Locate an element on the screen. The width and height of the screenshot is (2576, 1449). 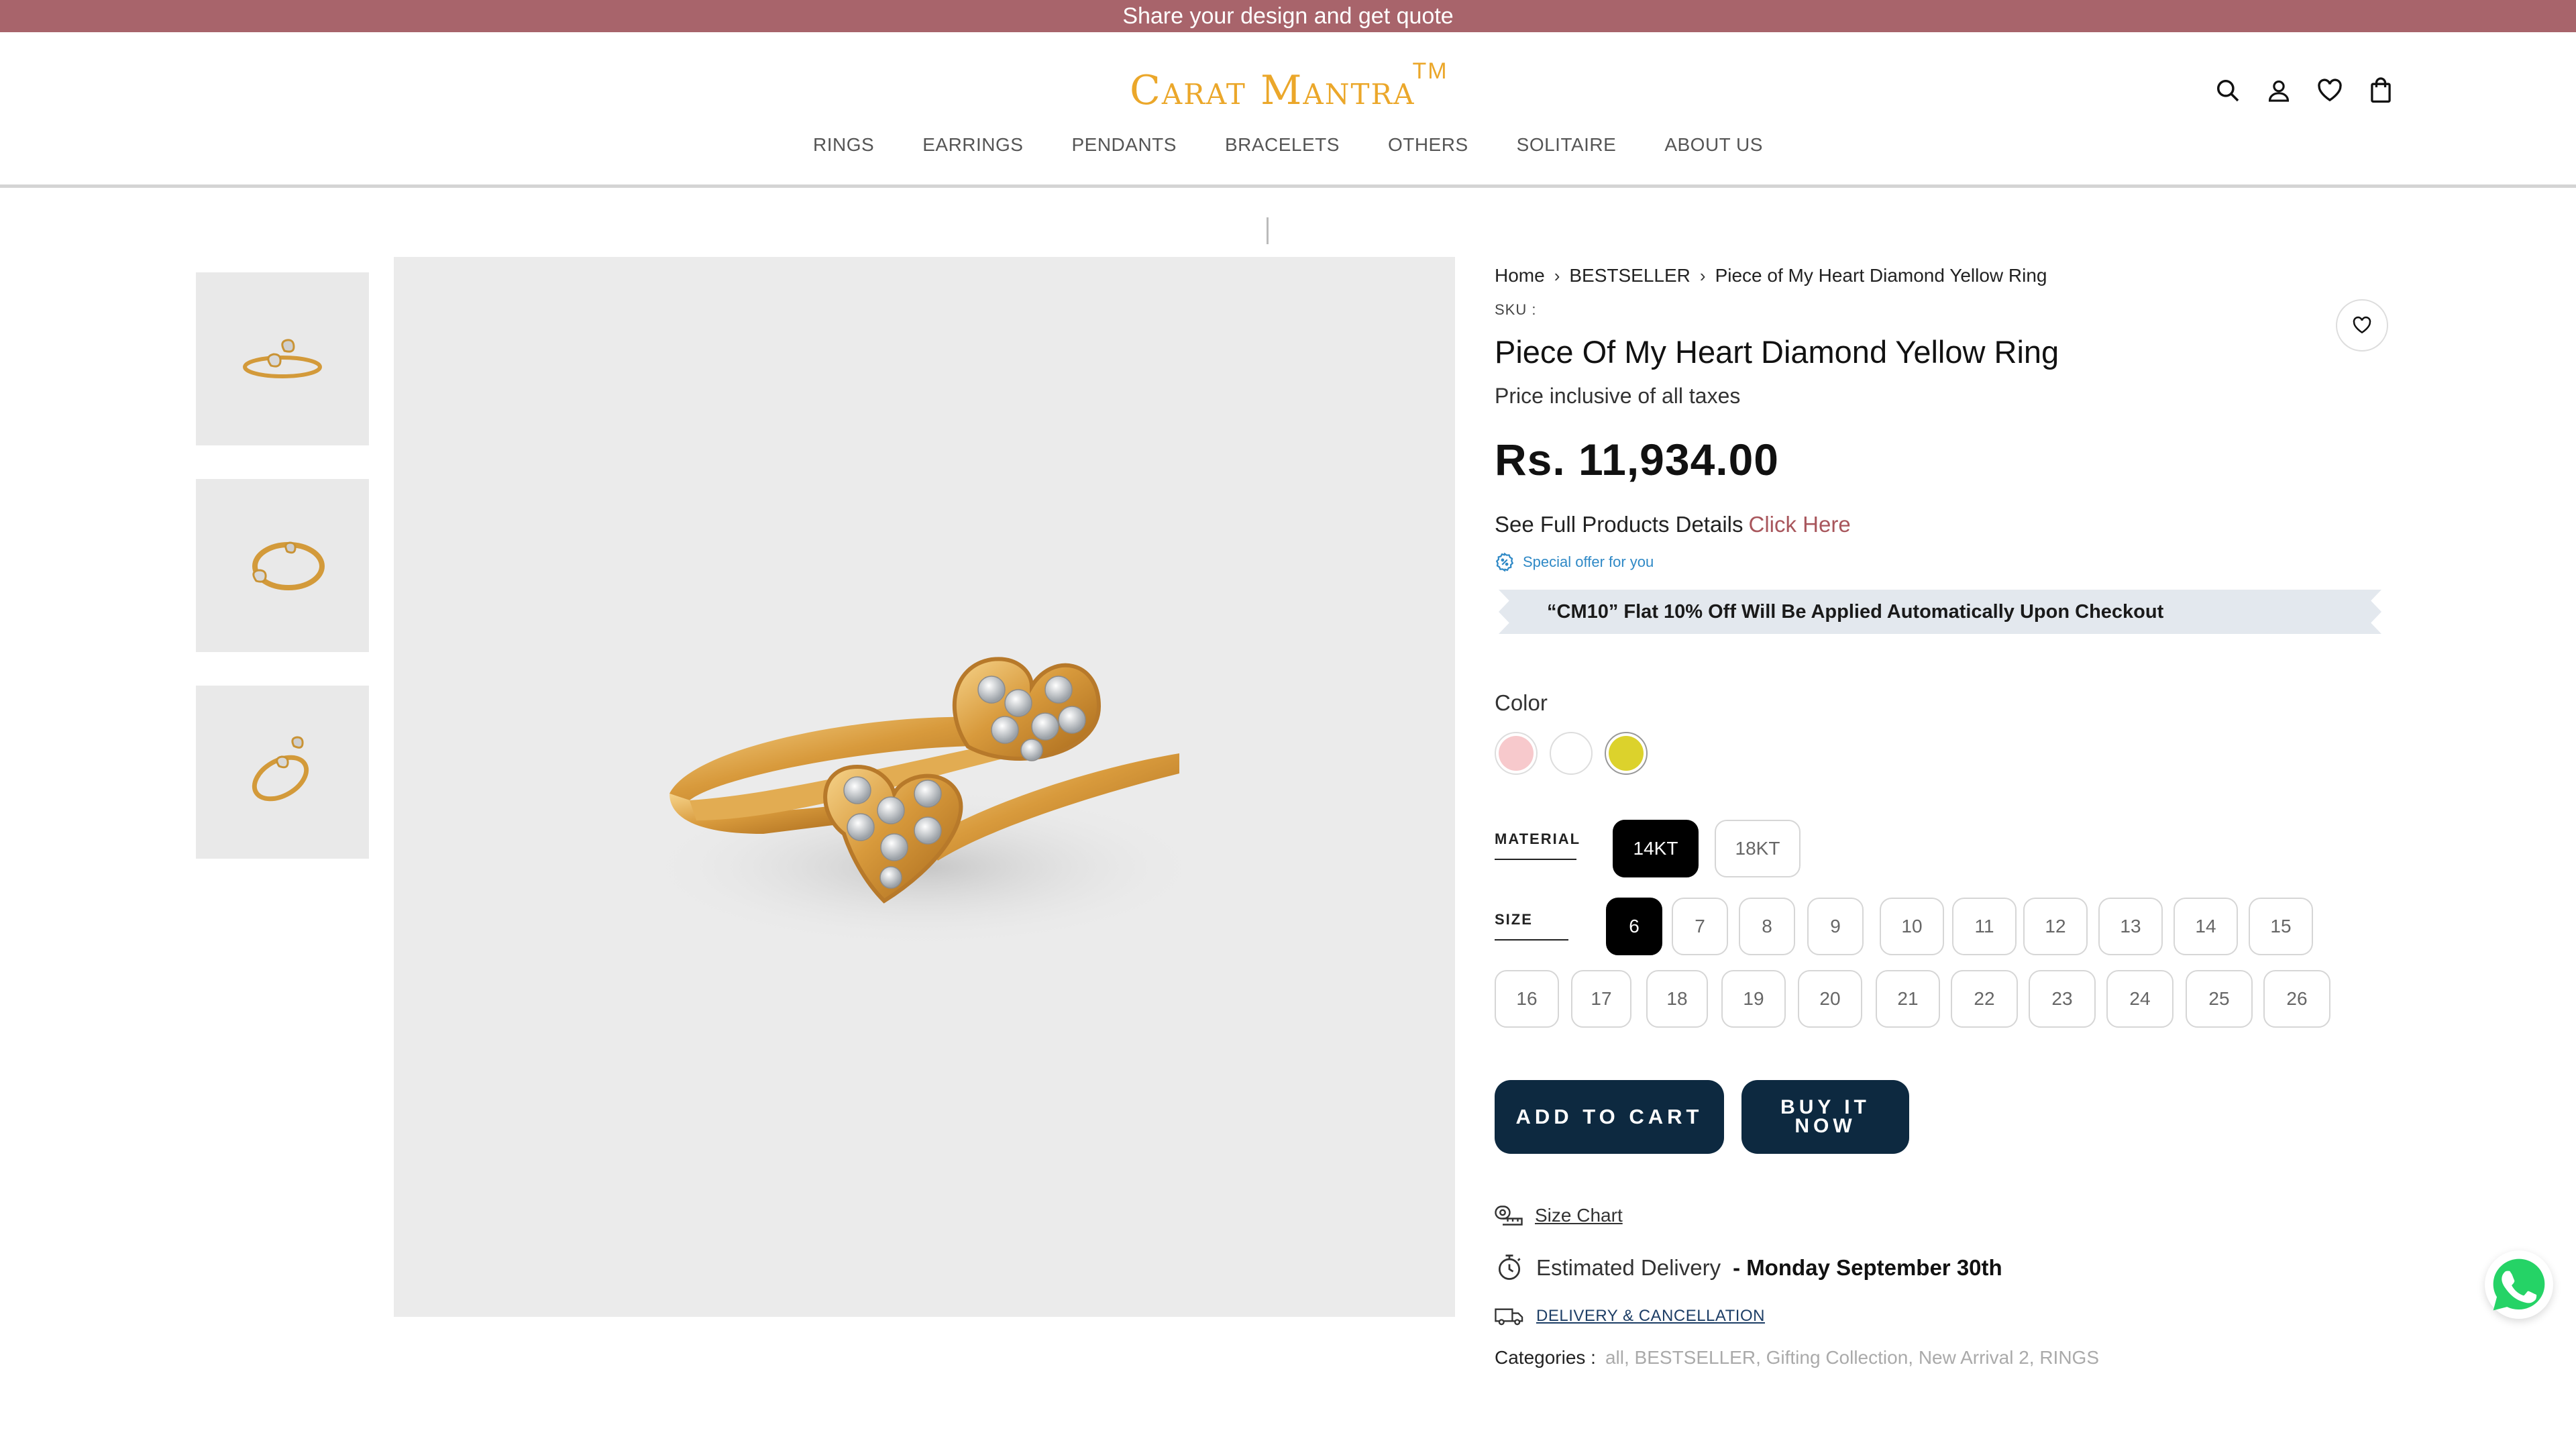
breadcrumb-current: Piece of My Heart Diamond Yellow Ring is located at coordinates (1881, 275).